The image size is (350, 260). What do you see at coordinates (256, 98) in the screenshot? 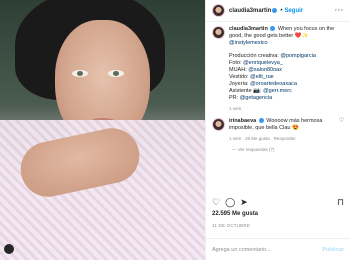
I see `credit-handle: @getagencia` at bounding box center [256, 98].